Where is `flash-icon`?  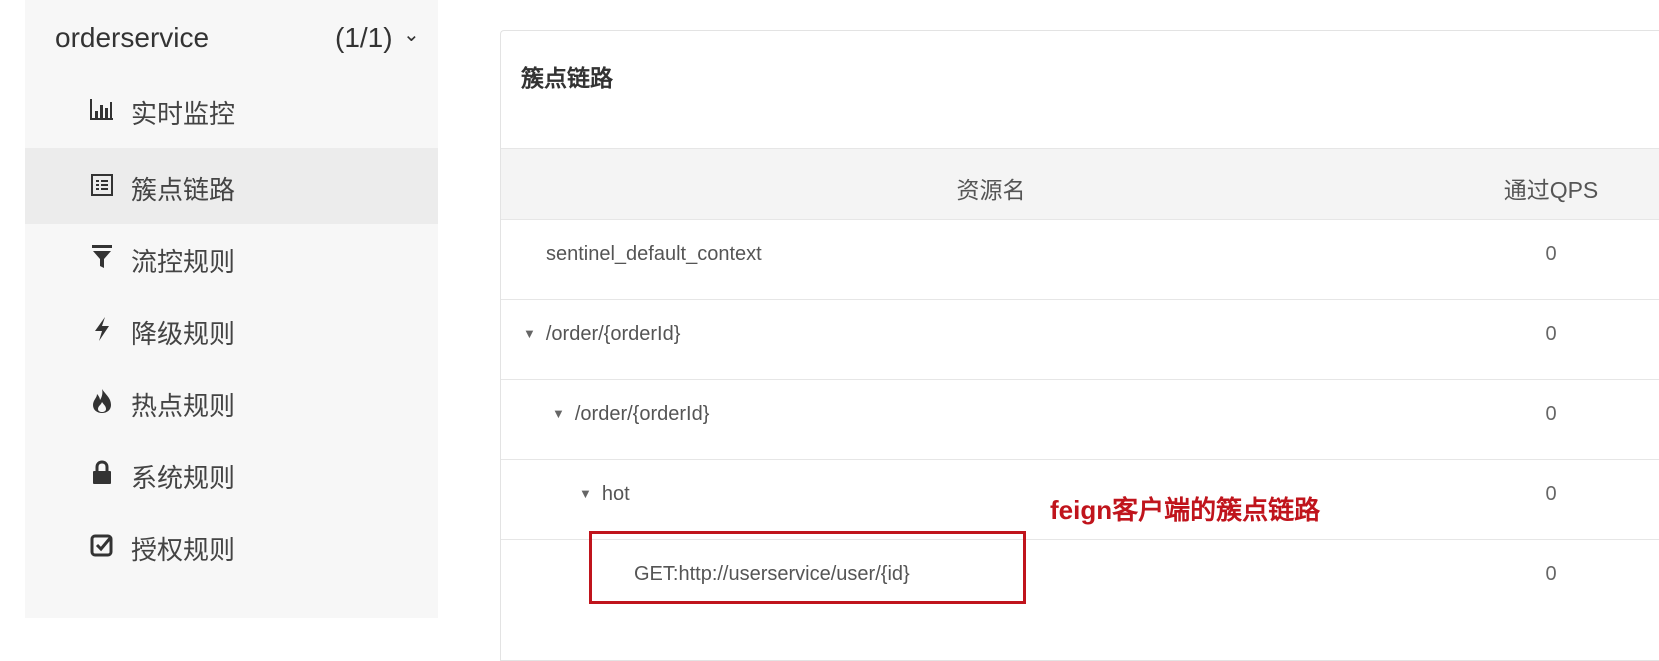 flash-icon is located at coordinates (102, 329).